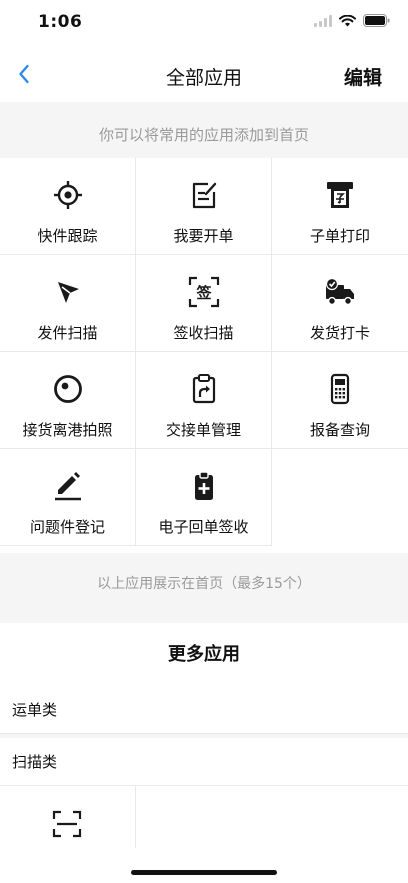 The image size is (408, 883). I want to click on printer-icon, so click(340, 195).